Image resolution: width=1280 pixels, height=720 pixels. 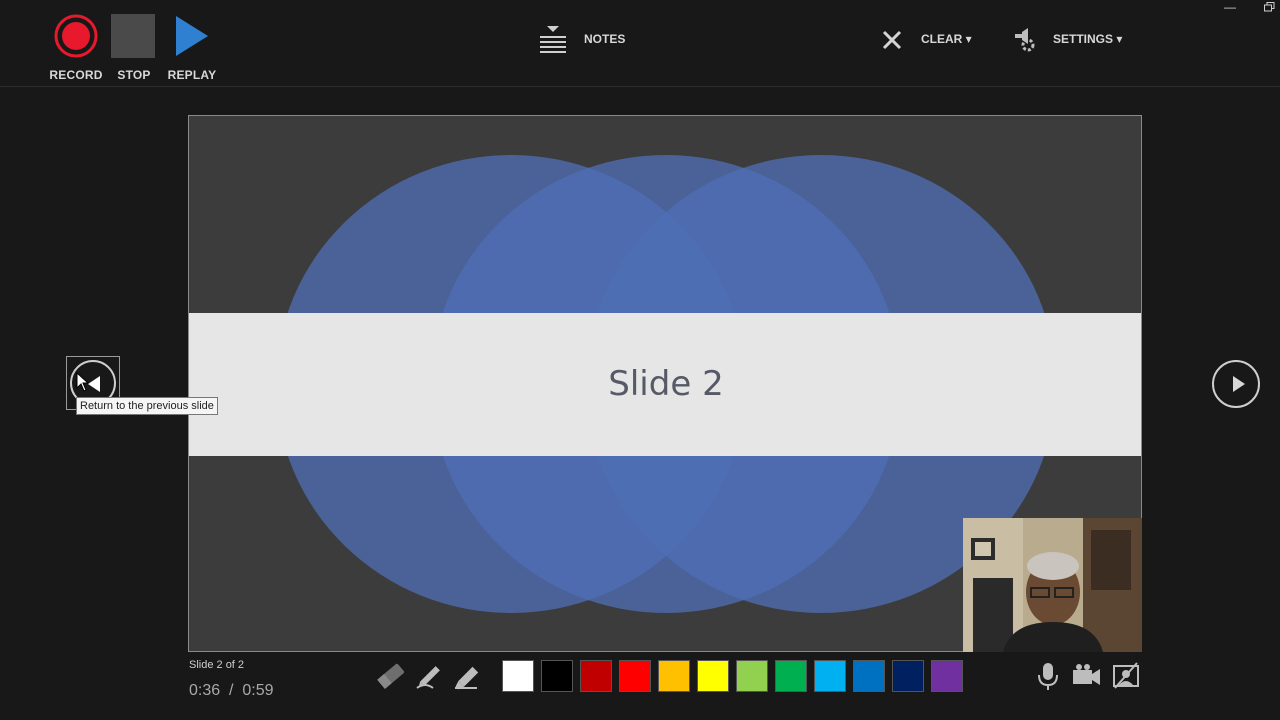 I want to click on highlighter-tool, so click(x=469, y=676).